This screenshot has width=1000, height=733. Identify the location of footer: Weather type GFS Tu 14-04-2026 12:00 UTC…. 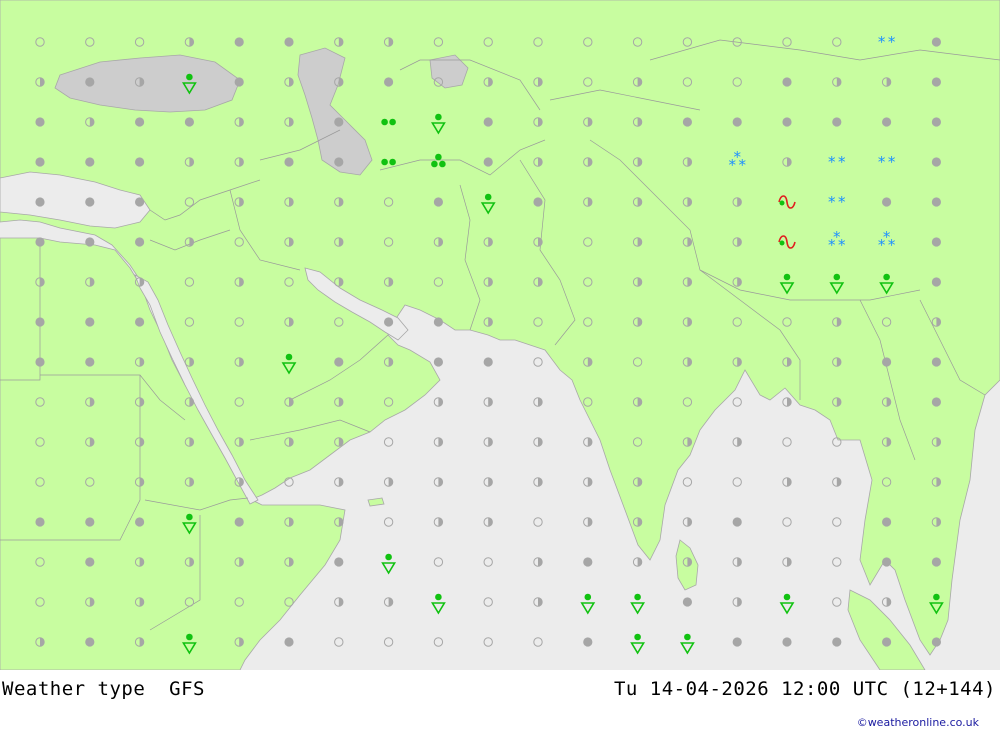
(500, 701).